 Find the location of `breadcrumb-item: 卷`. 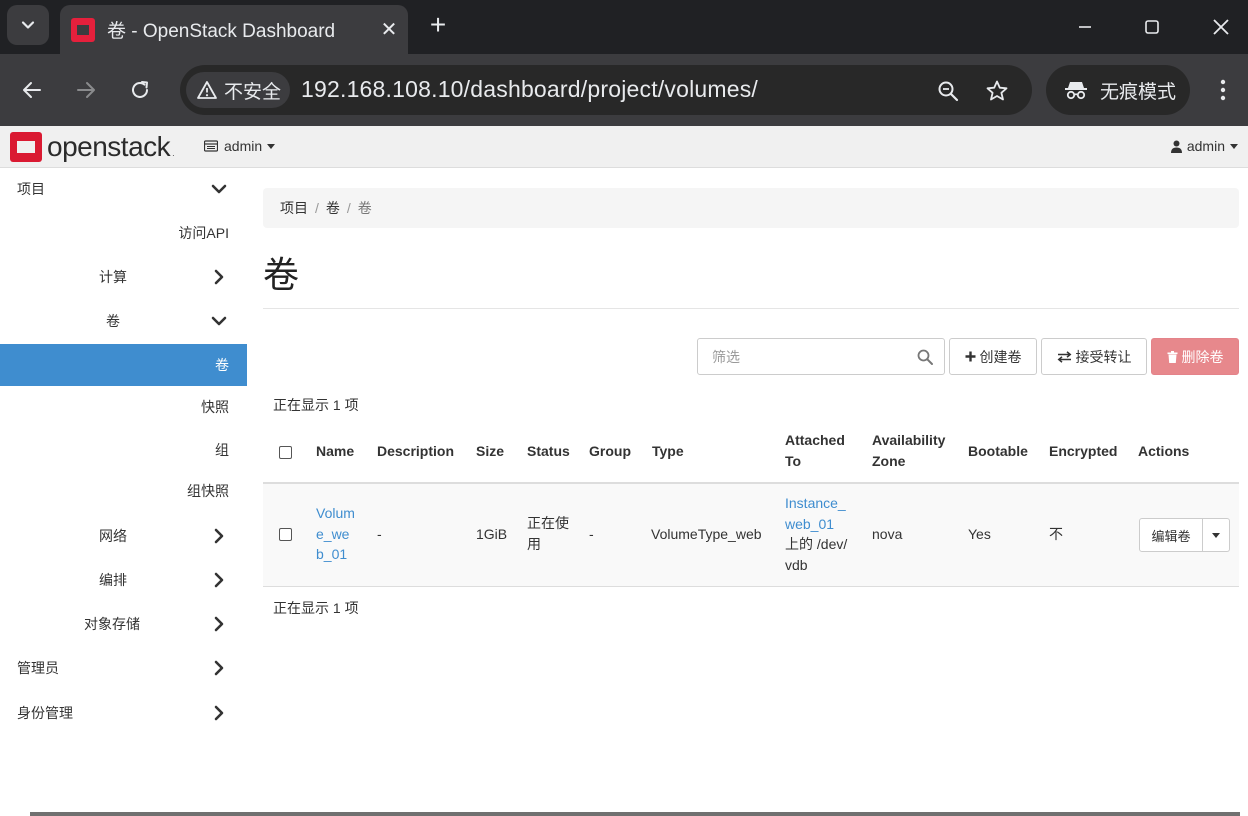

breadcrumb-item: 卷 is located at coordinates (333, 208).